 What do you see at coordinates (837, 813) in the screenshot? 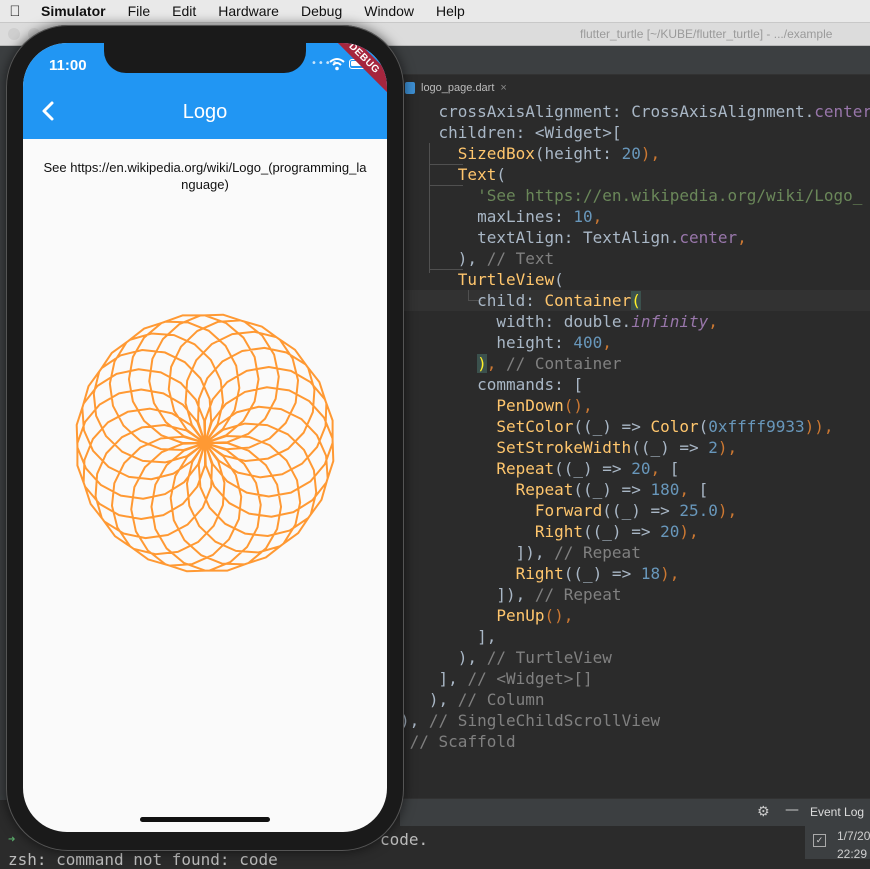
I see `event-log-tab: Event Log` at bounding box center [837, 813].